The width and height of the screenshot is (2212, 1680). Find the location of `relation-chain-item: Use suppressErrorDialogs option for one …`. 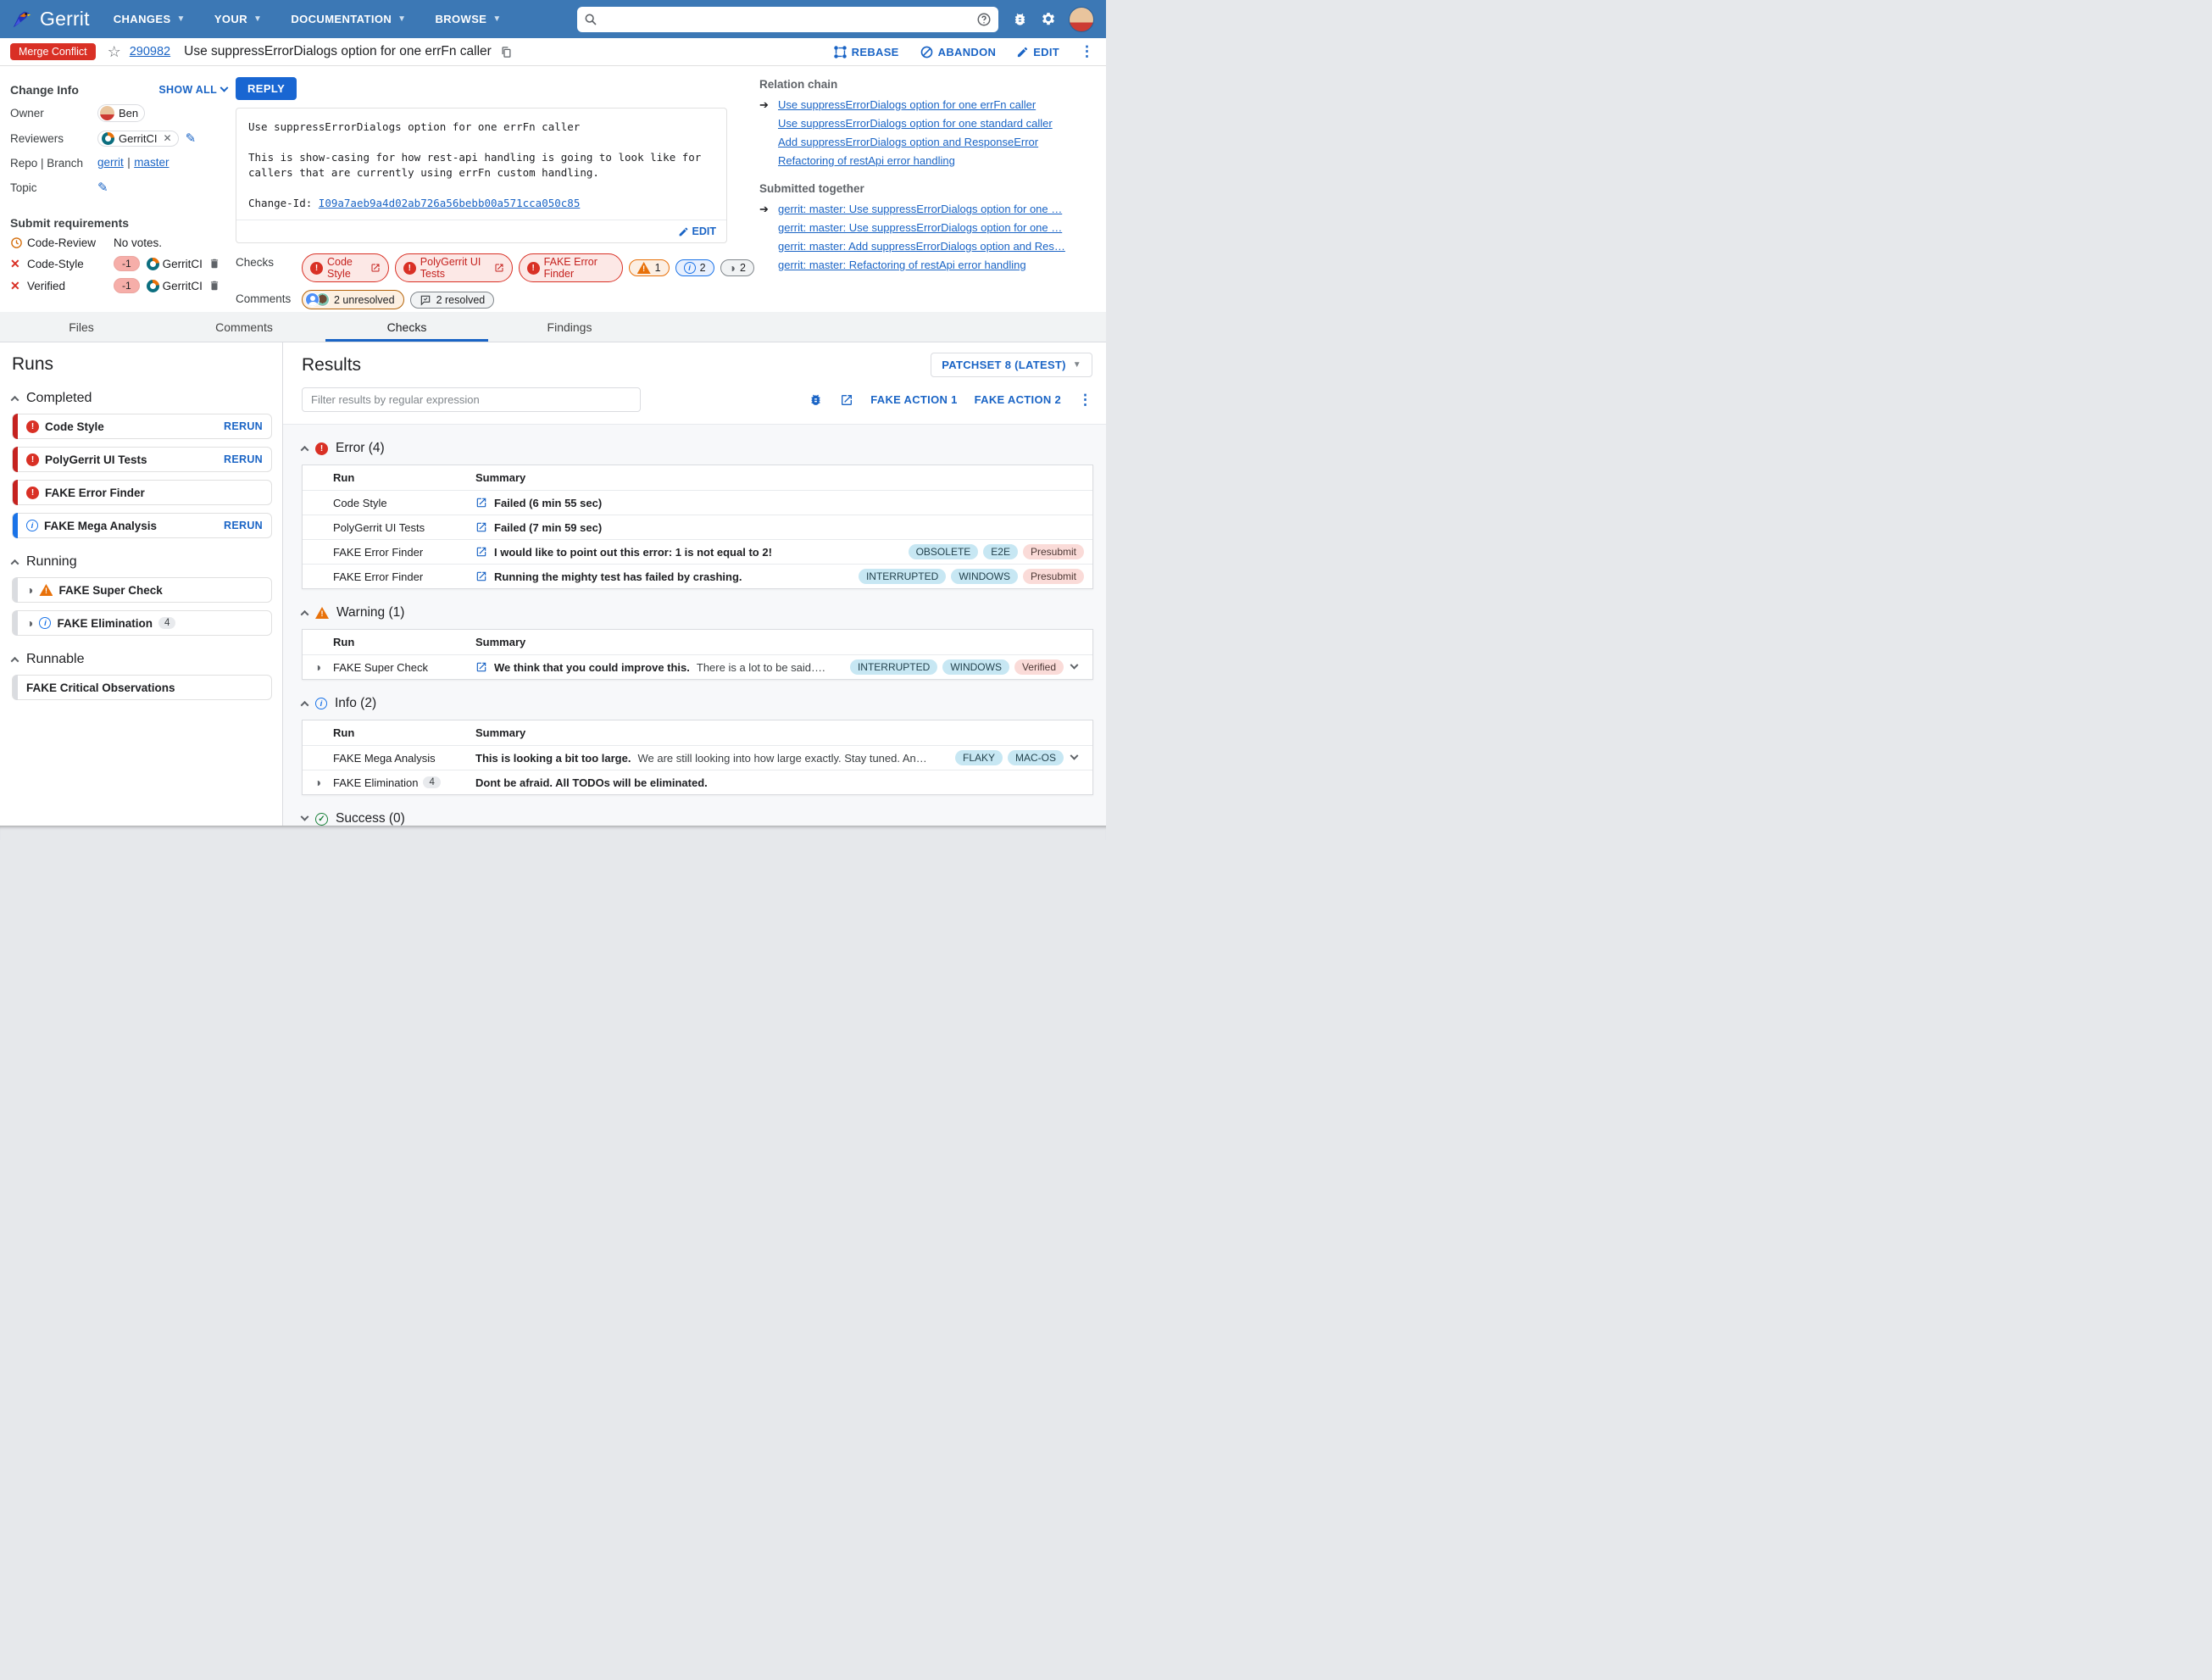

relation-chain-item: Use suppressErrorDialogs option for one … is located at coordinates (925, 123).